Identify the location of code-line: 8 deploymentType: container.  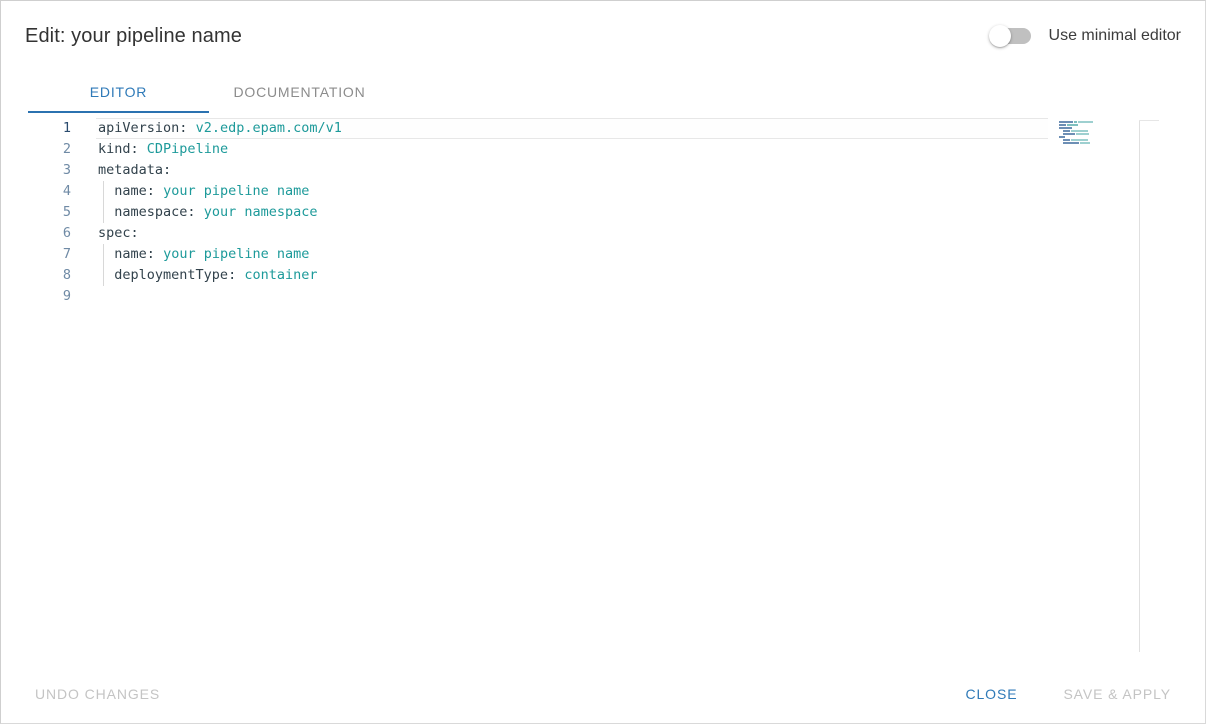
(607, 275).